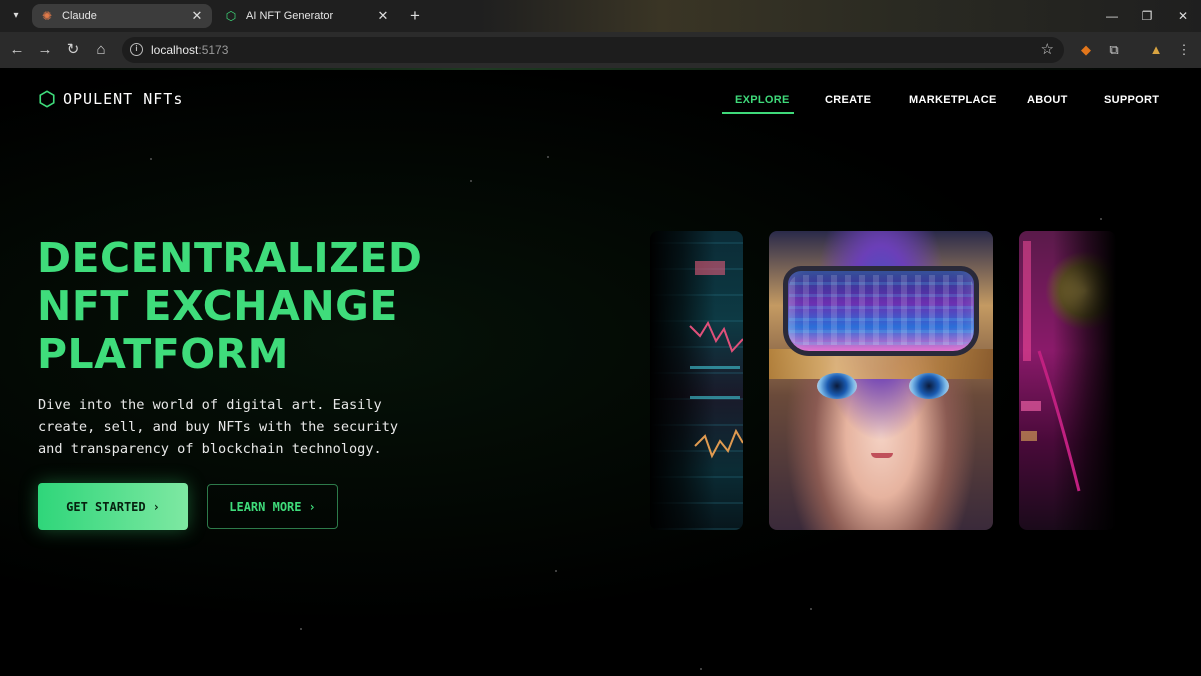 The image size is (1201, 676). What do you see at coordinates (123, 99) in the screenshot?
I see `logo-text: OPULENT NFTs` at bounding box center [123, 99].